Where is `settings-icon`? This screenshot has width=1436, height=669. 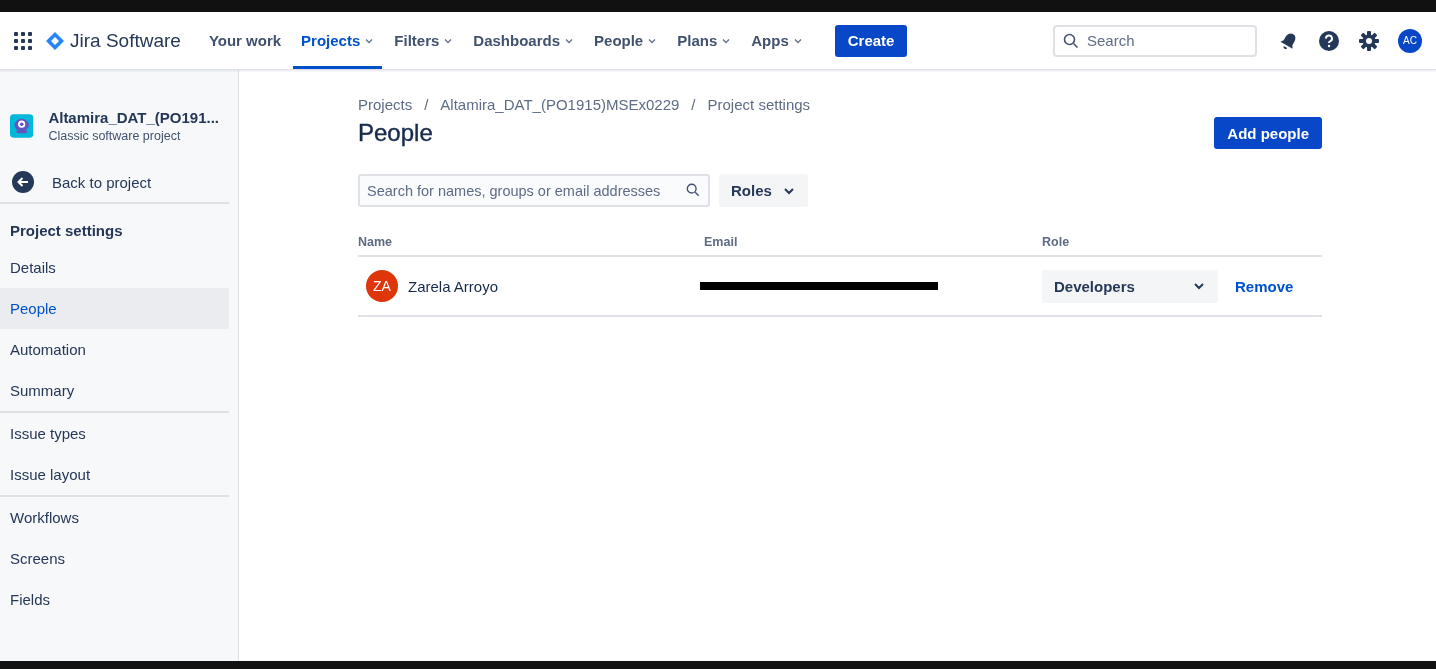 settings-icon is located at coordinates (1369, 40).